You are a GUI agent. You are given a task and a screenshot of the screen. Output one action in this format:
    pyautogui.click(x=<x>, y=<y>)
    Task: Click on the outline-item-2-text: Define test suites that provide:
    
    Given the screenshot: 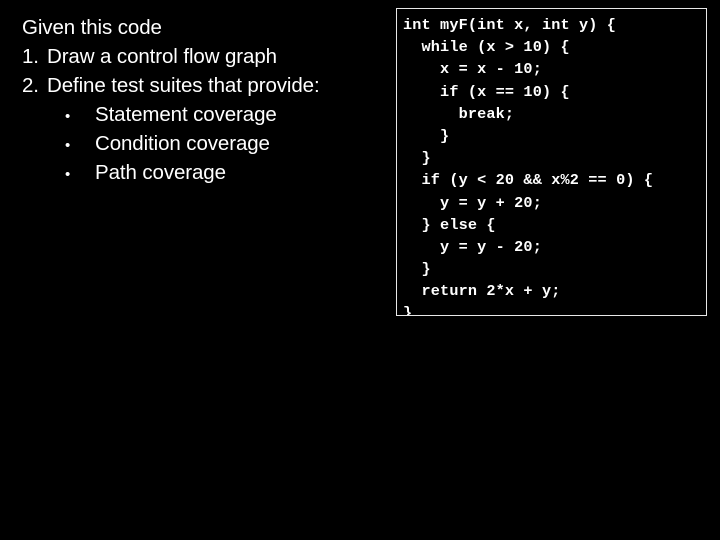 What is the action you would take?
    pyautogui.click(x=183, y=85)
    